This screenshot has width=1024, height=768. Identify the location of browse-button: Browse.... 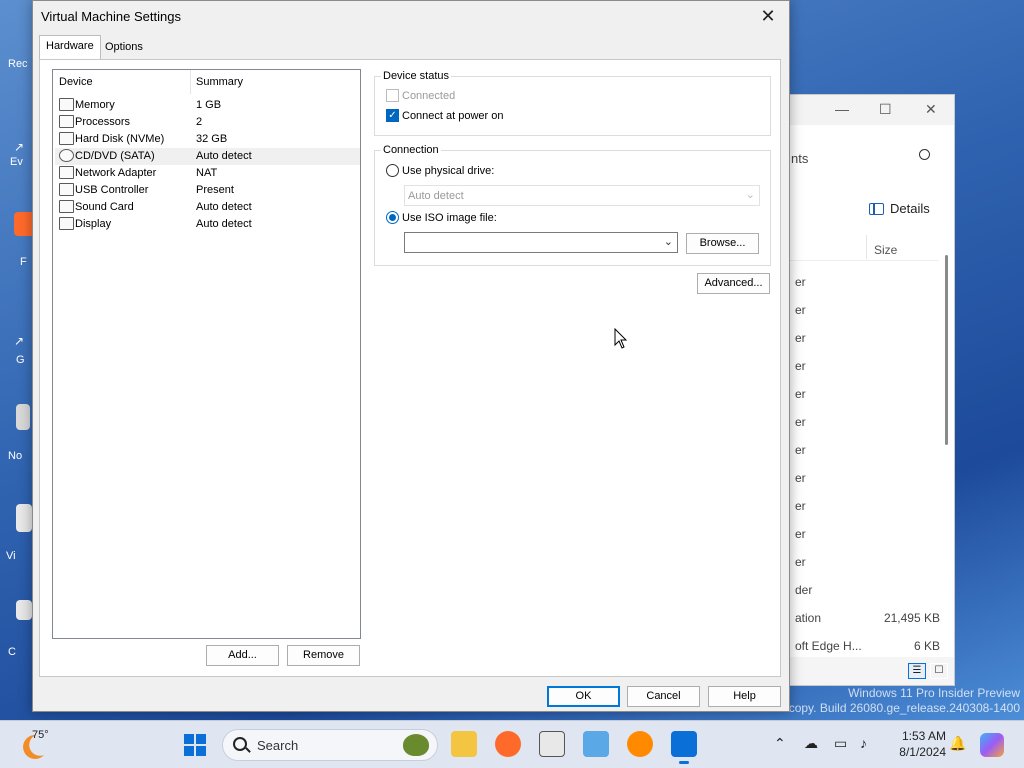
(722, 243).